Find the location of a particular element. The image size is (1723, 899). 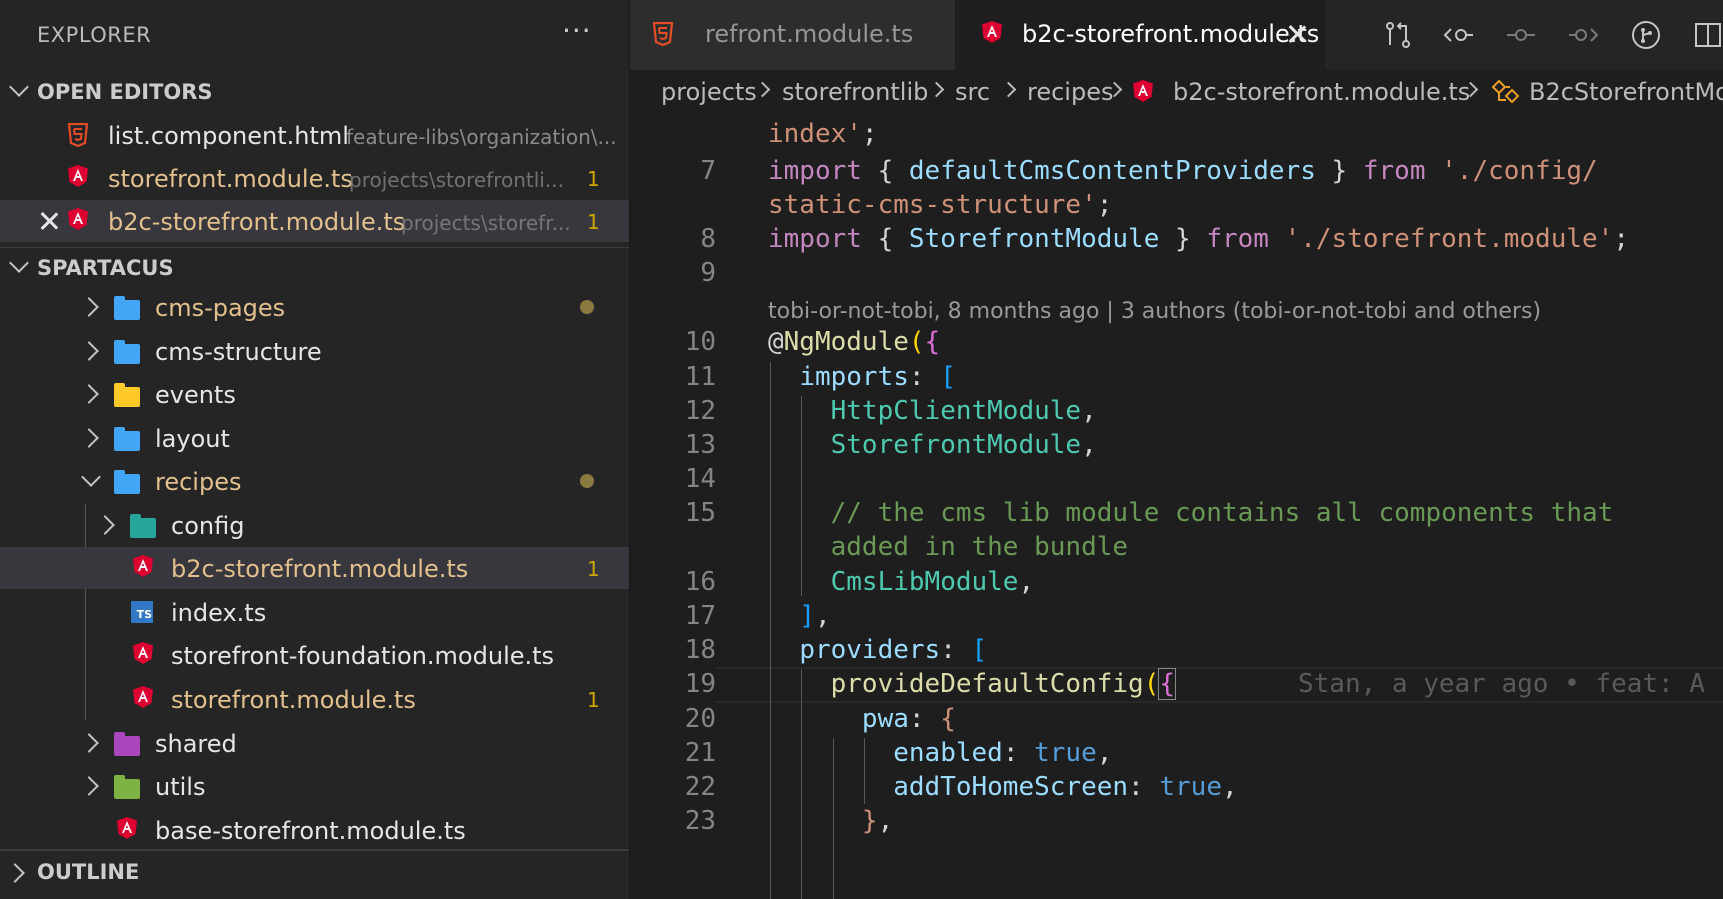

line-number: 16 is located at coordinates (700, 582).